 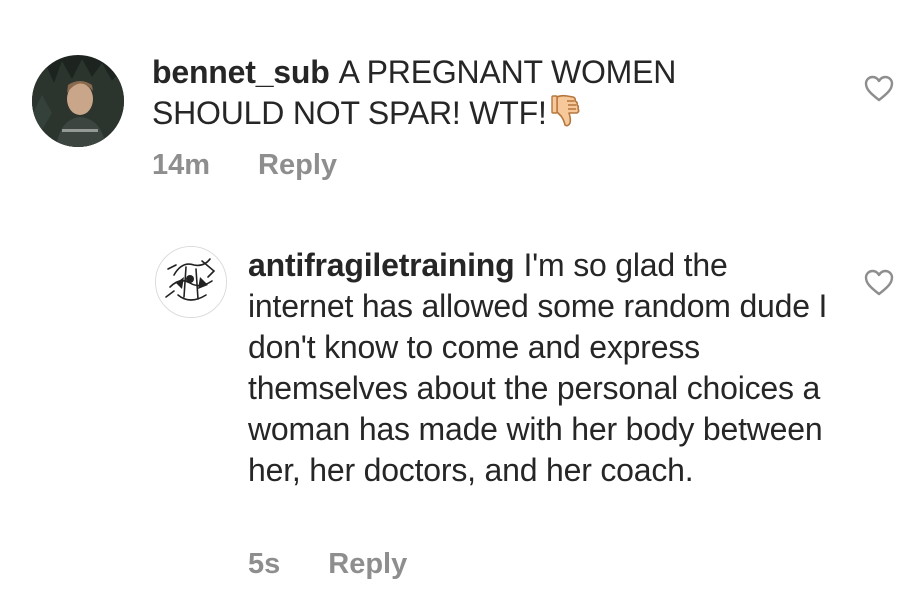 What do you see at coordinates (244, 165) in the screenshot?
I see `comment-meta: 14m Reply` at bounding box center [244, 165].